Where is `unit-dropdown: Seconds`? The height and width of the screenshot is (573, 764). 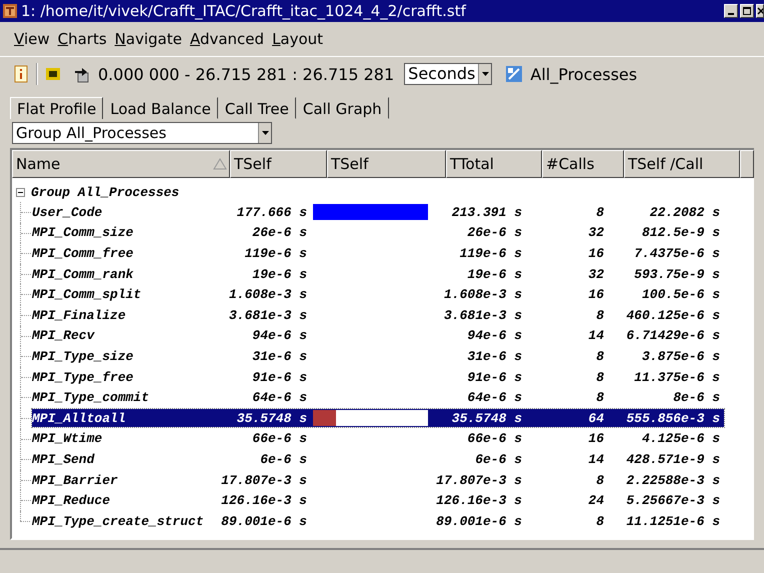 unit-dropdown: Seconds is located at coordinates (448, 74).